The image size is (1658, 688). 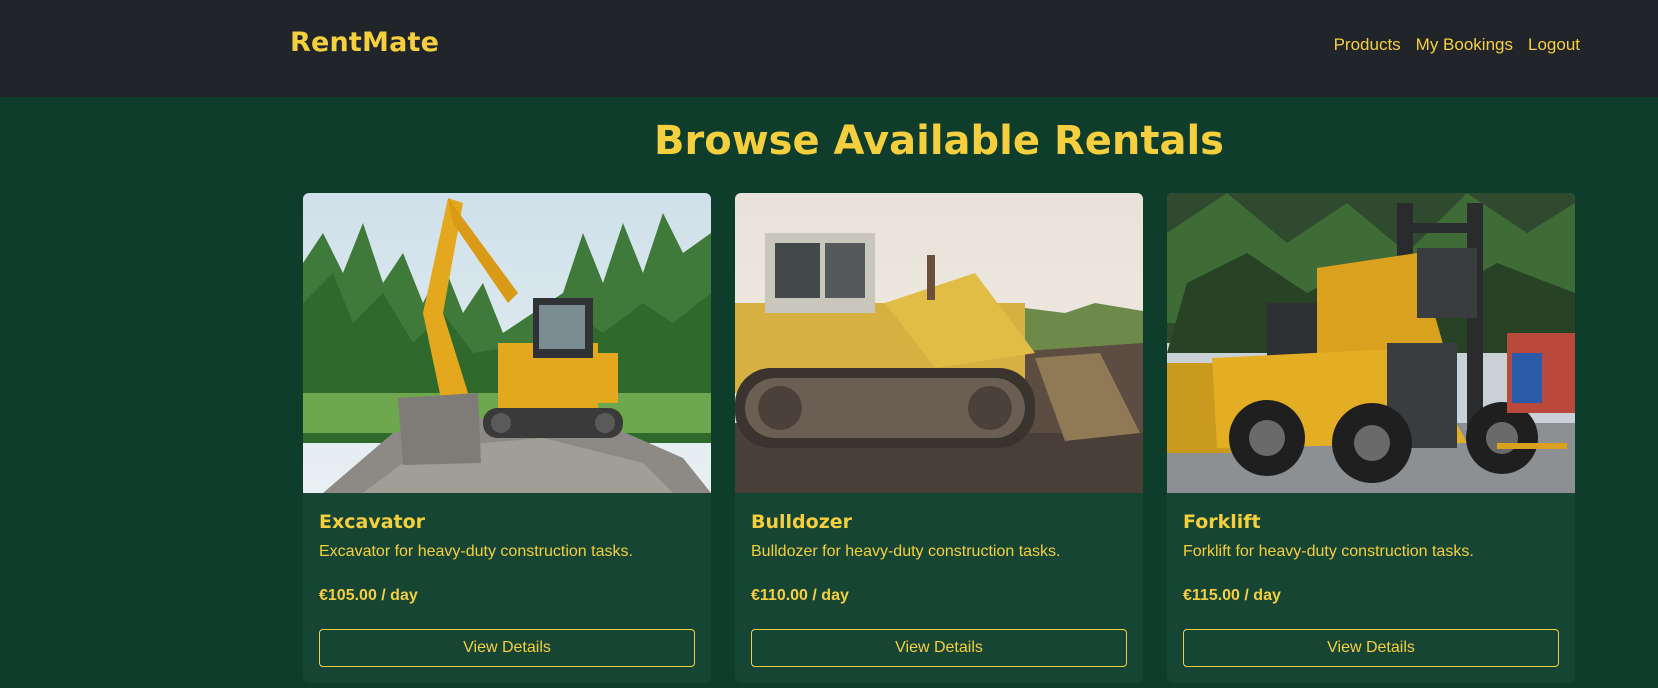 What do you see at coordinates (800, 595) in the screenshot?
I see `product-price: €110.00 / day` at bounding box center [800, 595].